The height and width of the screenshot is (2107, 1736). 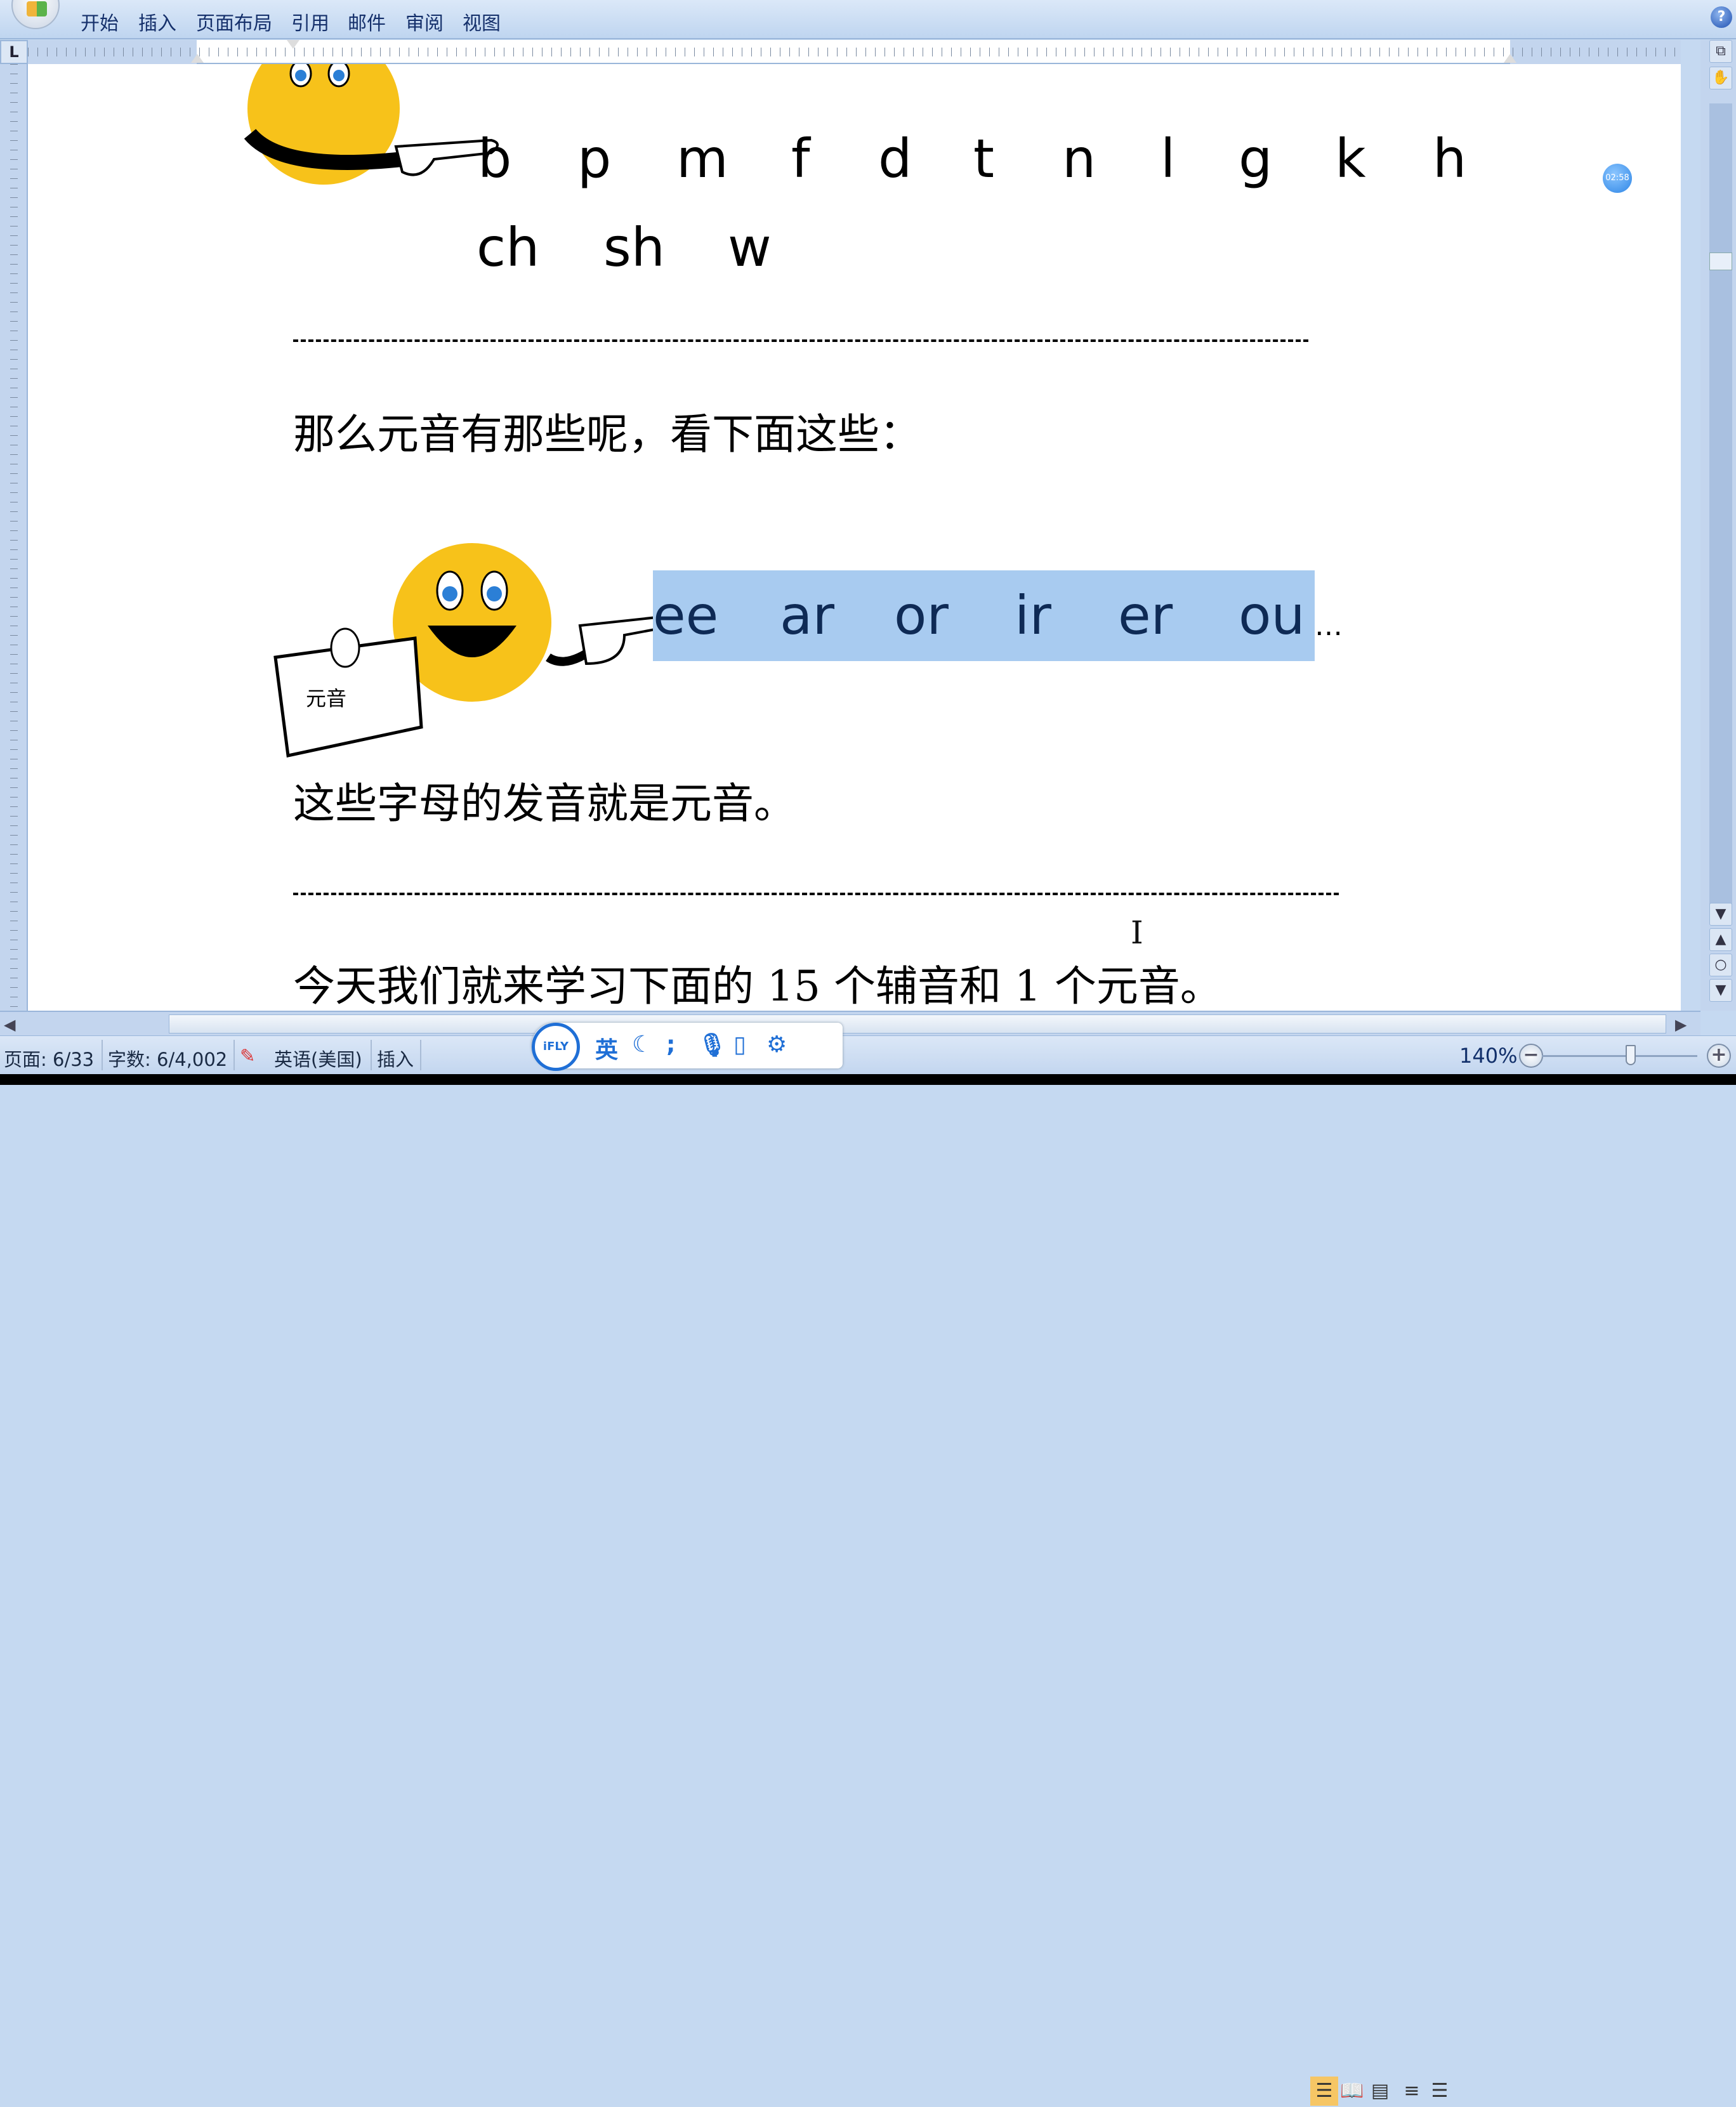 What do you see at coordinates (482, 22) in the screenshot?
I see `tab-view: 视图` at bounding box center [482, 22].